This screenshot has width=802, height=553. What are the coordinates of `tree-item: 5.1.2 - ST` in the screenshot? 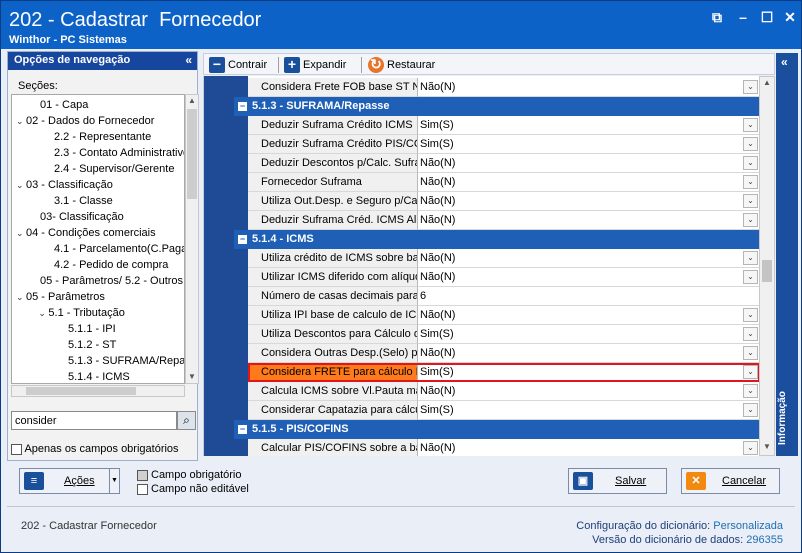 It's located at (87, 345).